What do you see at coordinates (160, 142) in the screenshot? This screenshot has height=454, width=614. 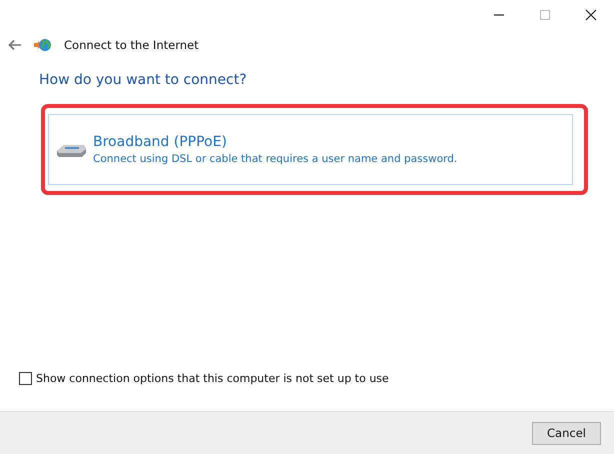 I see `option-title: Broadband (PPPoE)` at bounding box center [160, 142].